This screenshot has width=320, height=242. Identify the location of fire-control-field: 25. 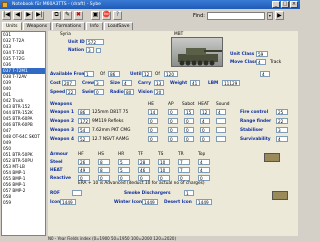
(282, 112).